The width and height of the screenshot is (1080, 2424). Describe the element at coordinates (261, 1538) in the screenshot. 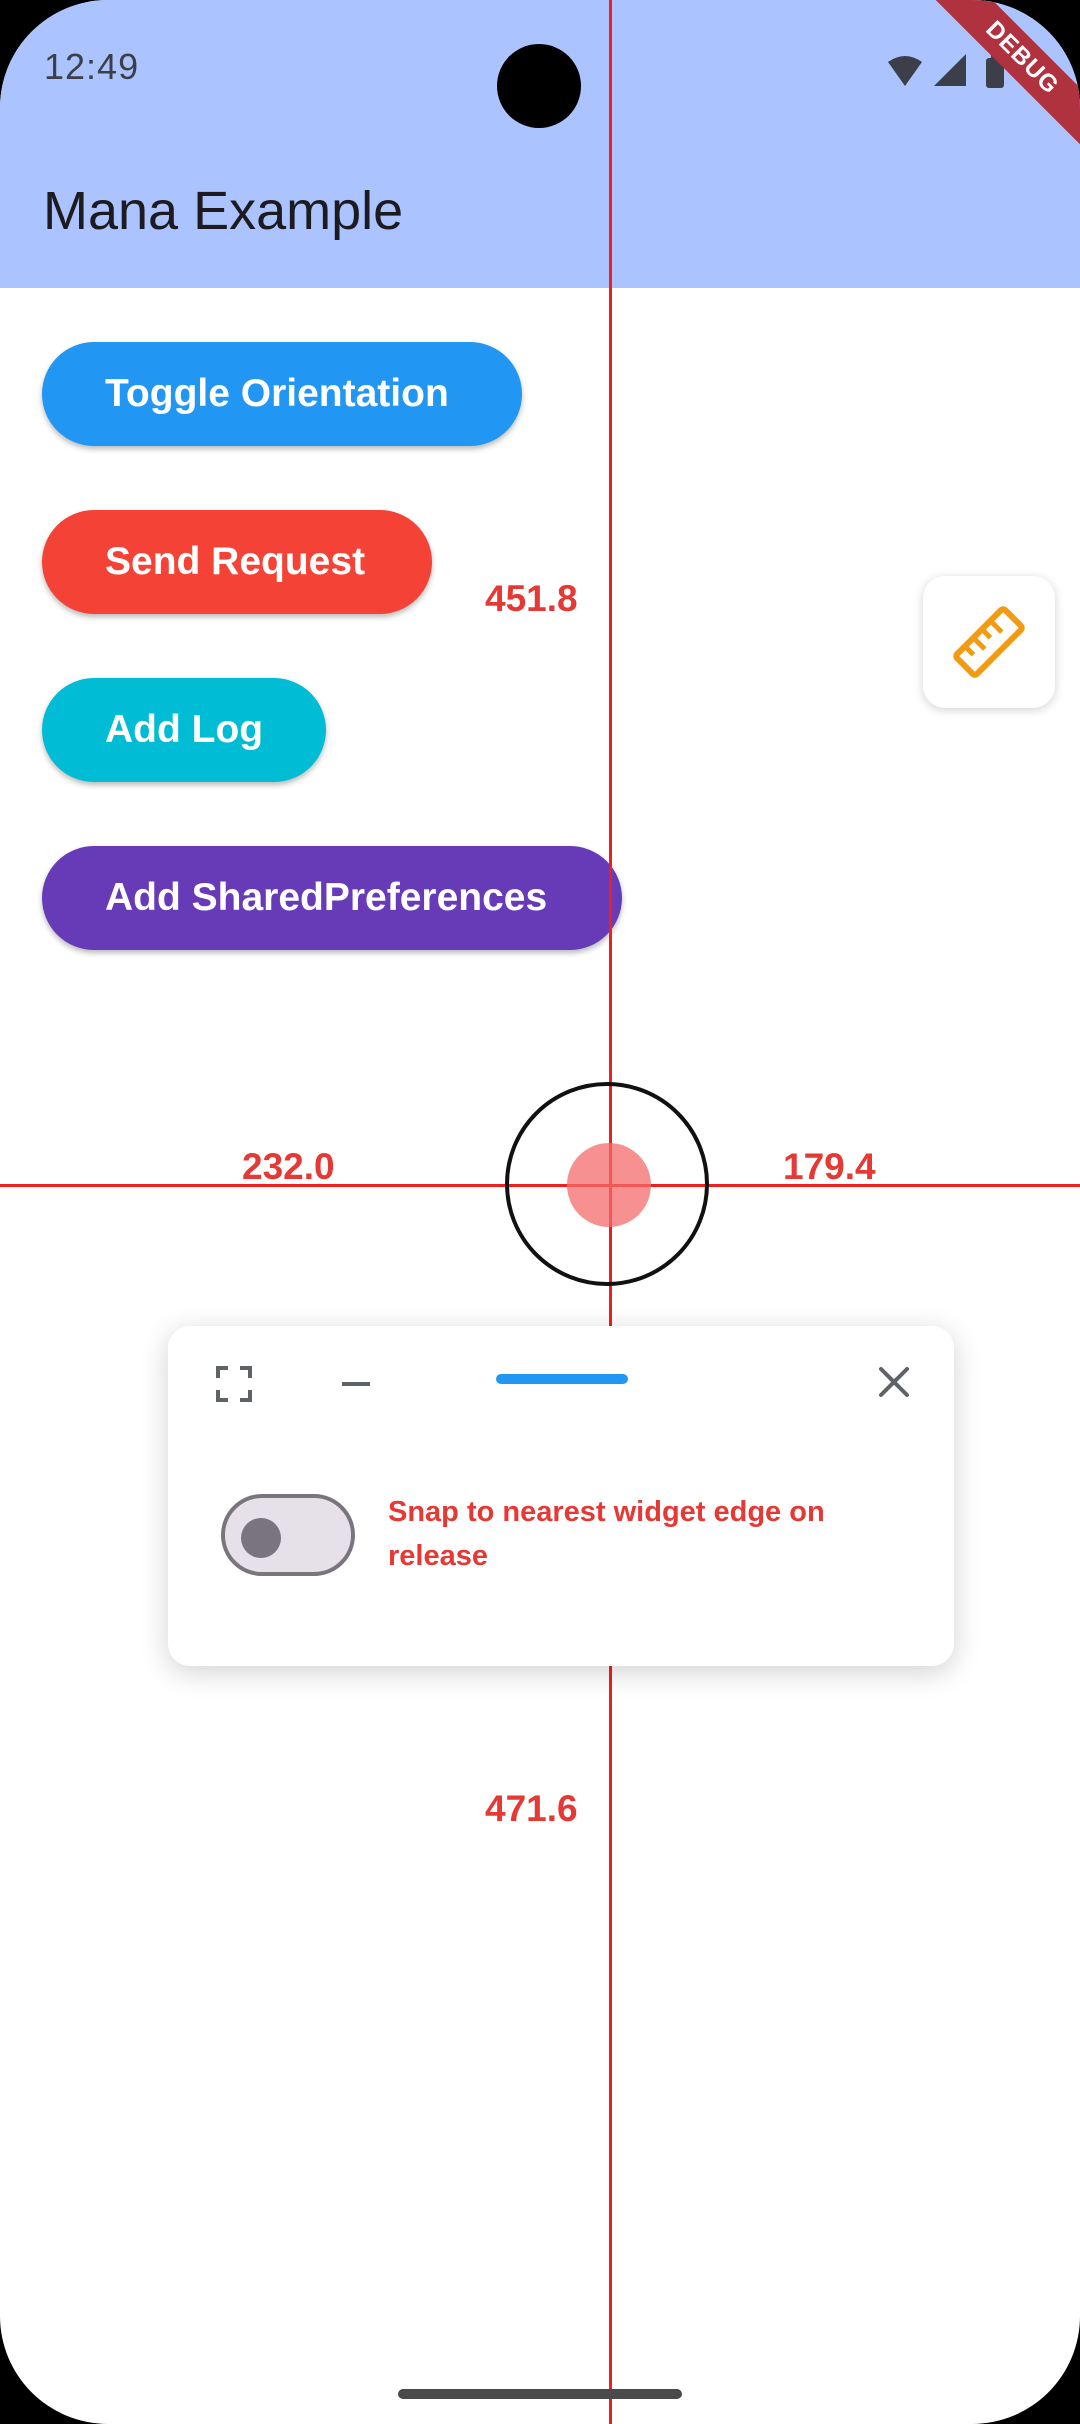

I see `switch-knob` at that location.